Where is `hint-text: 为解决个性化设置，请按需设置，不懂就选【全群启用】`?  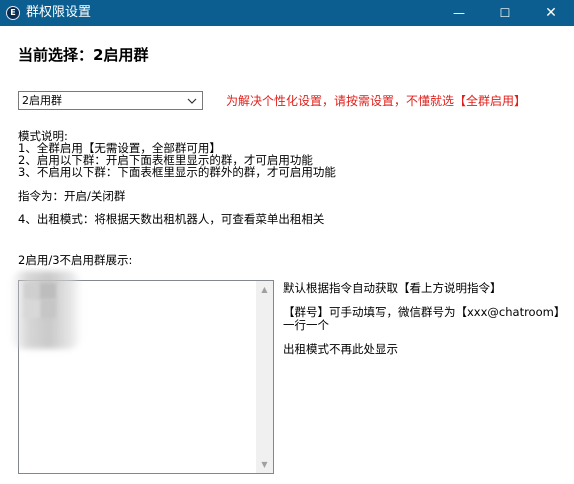
hint-text: 为解决个性化设置，请按需设置，不懂就选【全群启用】 is located at coordinates (376, 101).